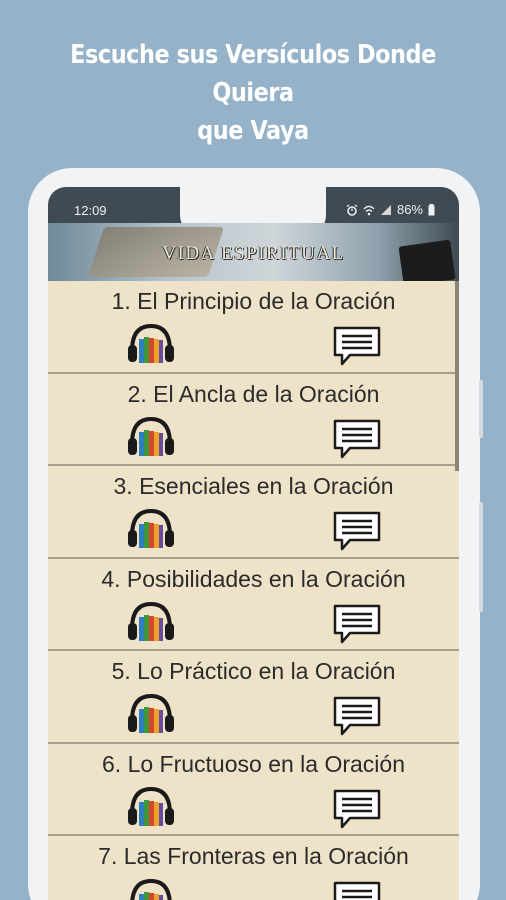 The height and width of the screenshot is (900, 506). Describe the element at coordinates (253, 393) in the screenshot. I see `lesson-title: 2. El Ancla de la Oración` at that location.